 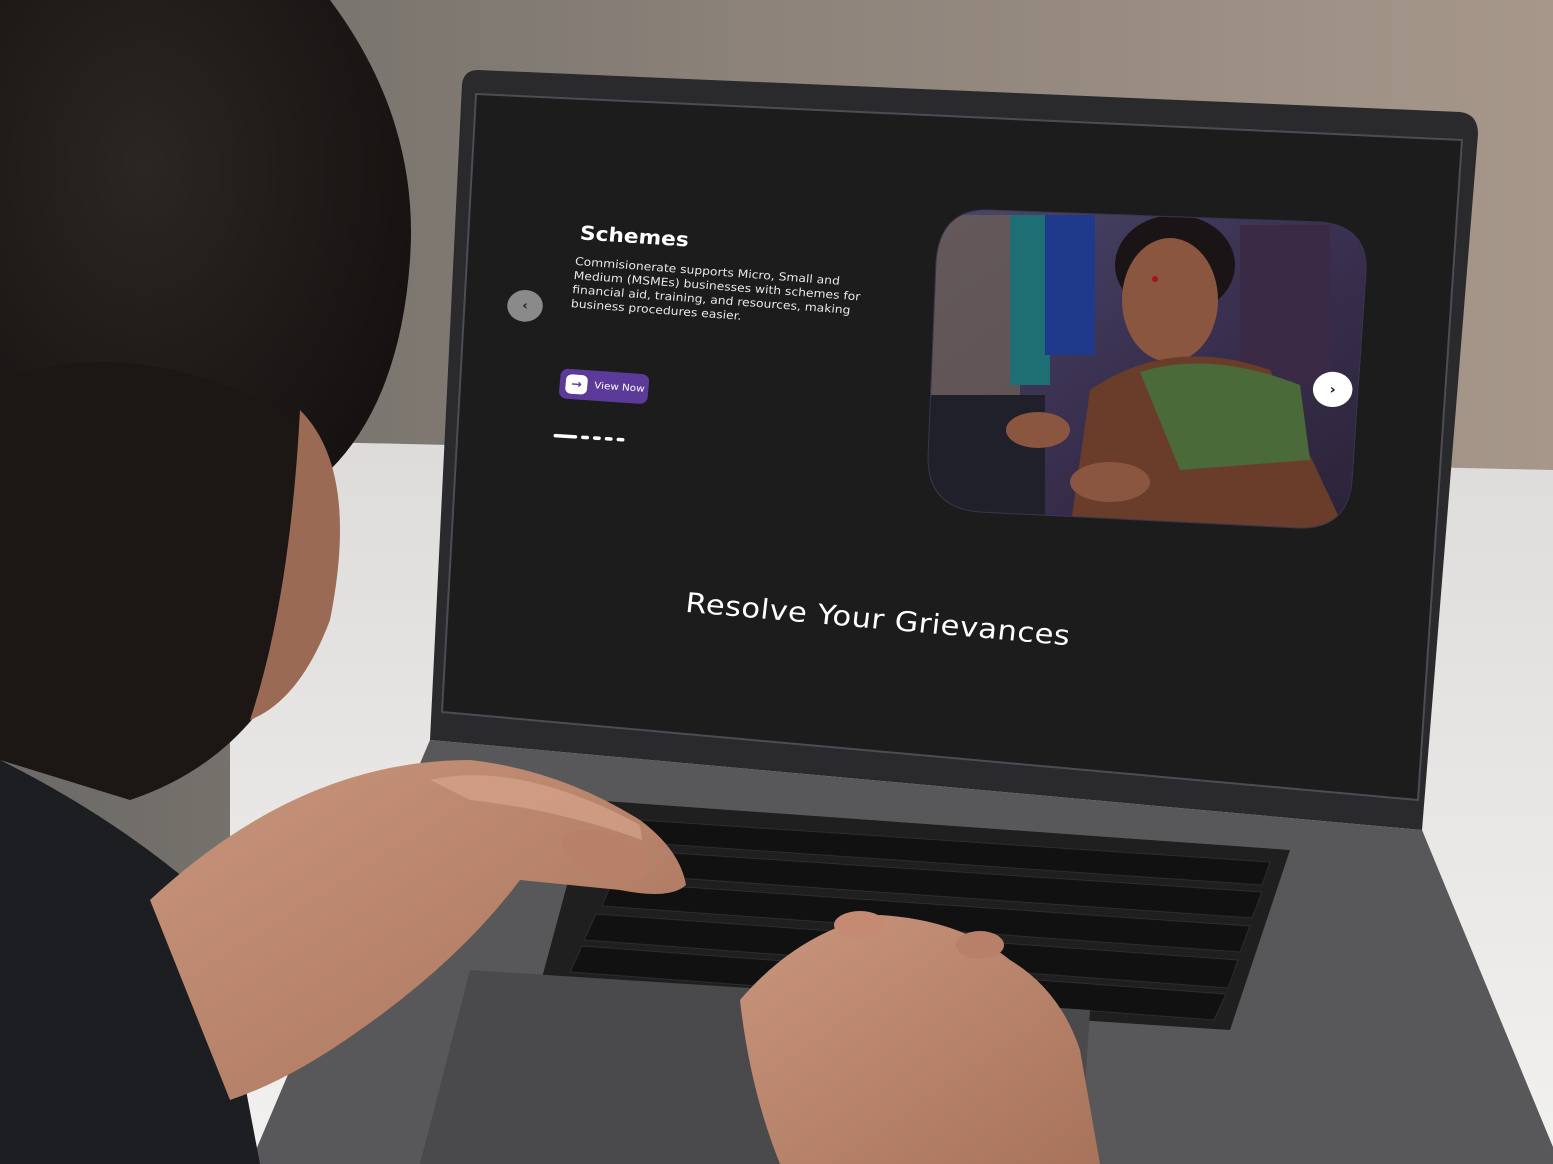 What do you see at coordinates (634, 237) in the screenshot?
I see `slide-title: Schemes` at bounding box center [634, 237].